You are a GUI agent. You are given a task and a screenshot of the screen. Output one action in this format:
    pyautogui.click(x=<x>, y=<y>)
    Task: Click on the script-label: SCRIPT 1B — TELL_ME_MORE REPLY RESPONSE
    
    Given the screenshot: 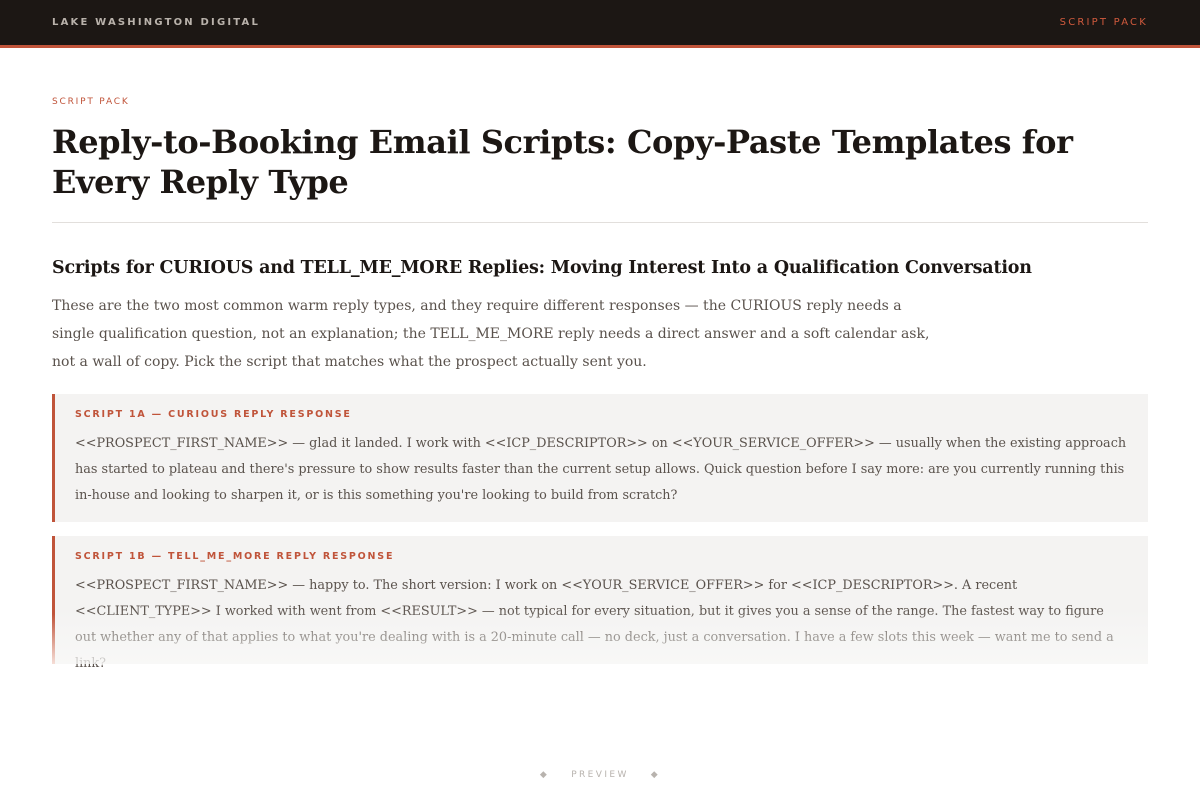 What is the action you would take?
    pyautogui.click(x=235, y=556)
    